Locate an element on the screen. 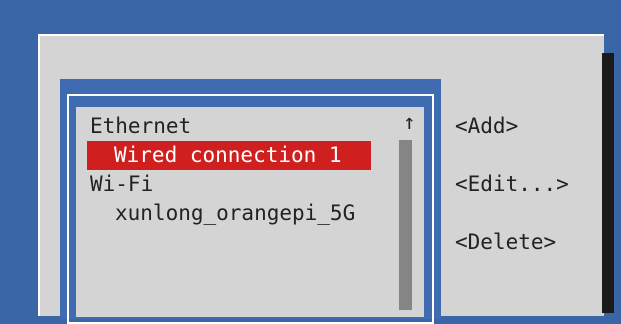 This screenshot has width=621, height=324. edit-button: <Edit...> is located at coordinates (512, 184).